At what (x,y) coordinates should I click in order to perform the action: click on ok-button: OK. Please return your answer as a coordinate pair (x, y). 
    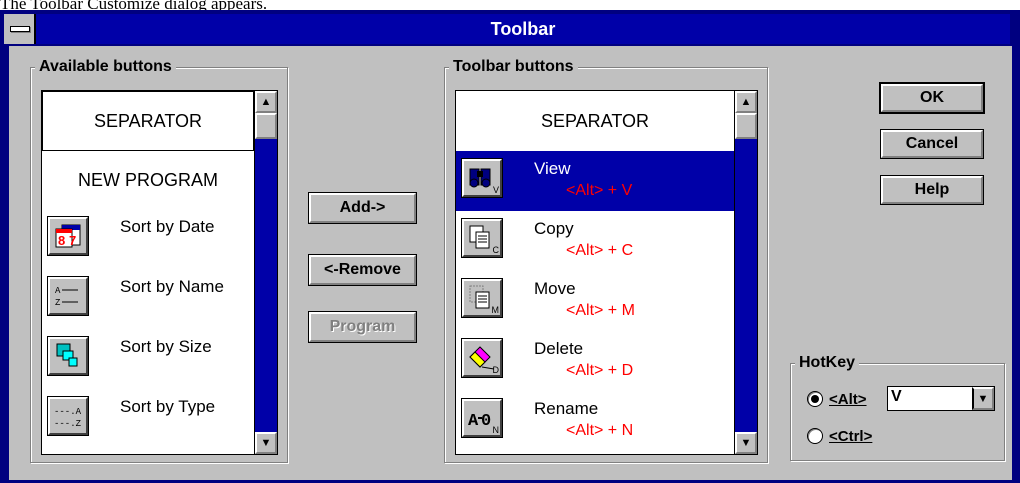
    Looking at the image, I should click on (932, 98).